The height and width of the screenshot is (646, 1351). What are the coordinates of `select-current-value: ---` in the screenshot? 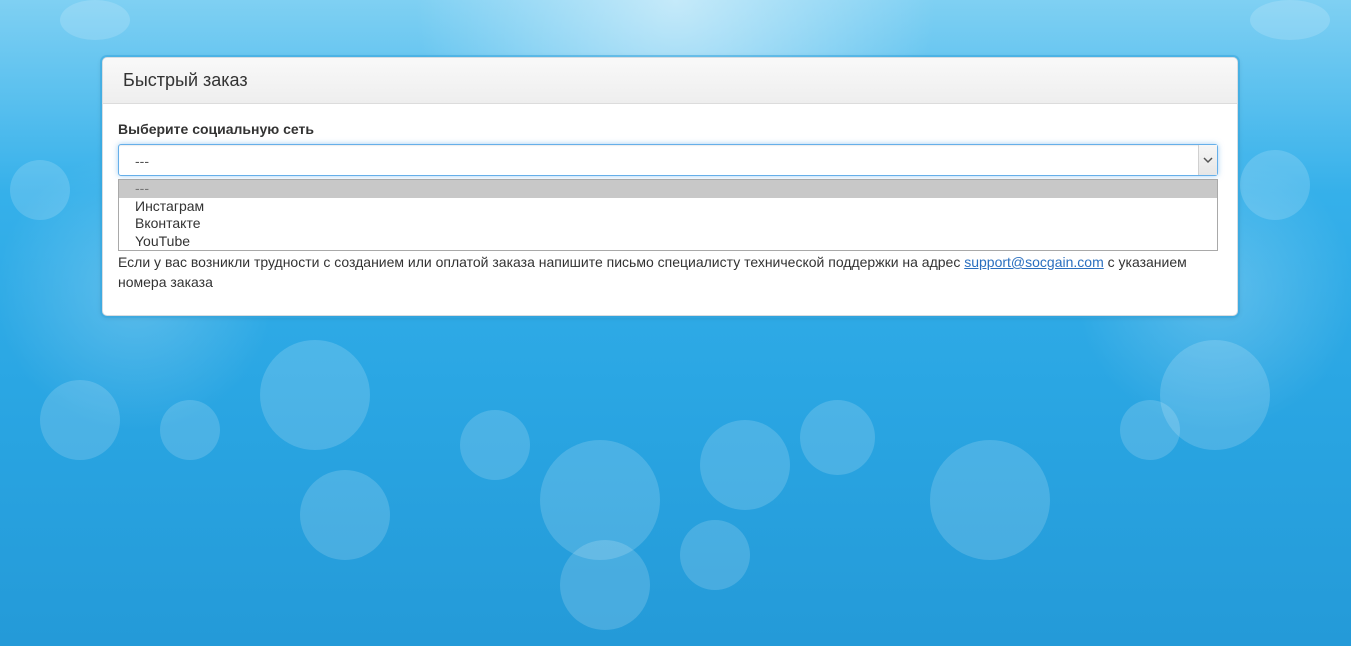 It's located at (142, 161).